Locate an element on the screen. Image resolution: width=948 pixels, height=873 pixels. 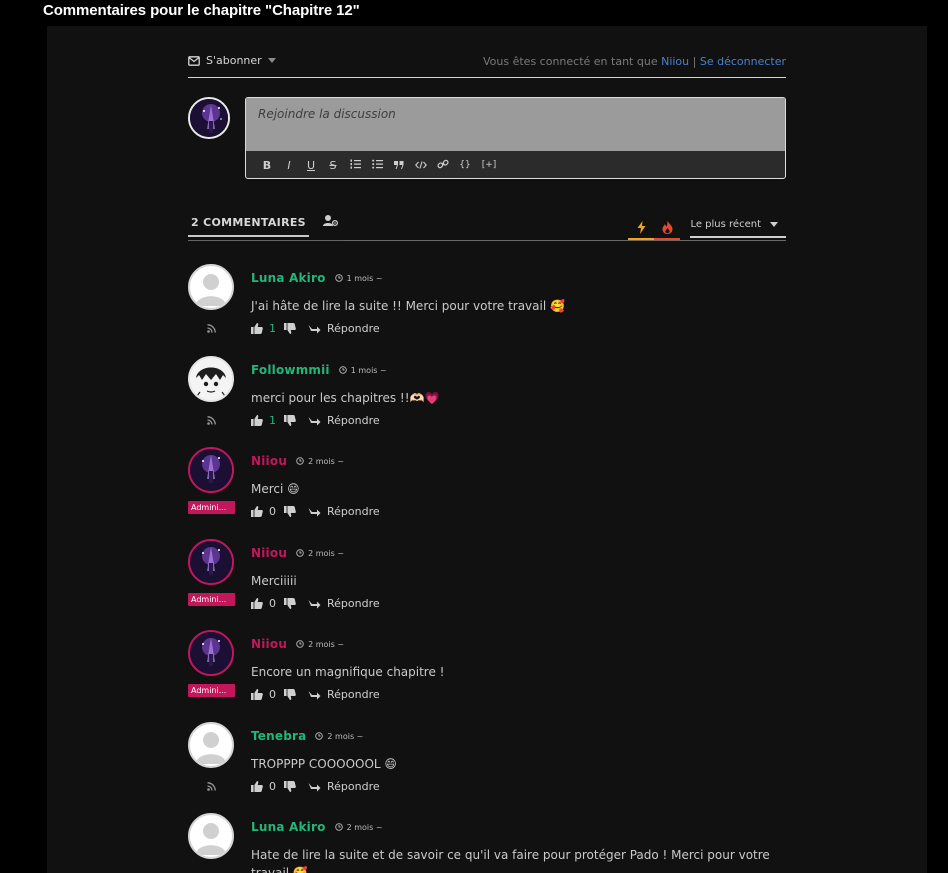
comment-text: Merciiiii is located at coordinates (274, 581).